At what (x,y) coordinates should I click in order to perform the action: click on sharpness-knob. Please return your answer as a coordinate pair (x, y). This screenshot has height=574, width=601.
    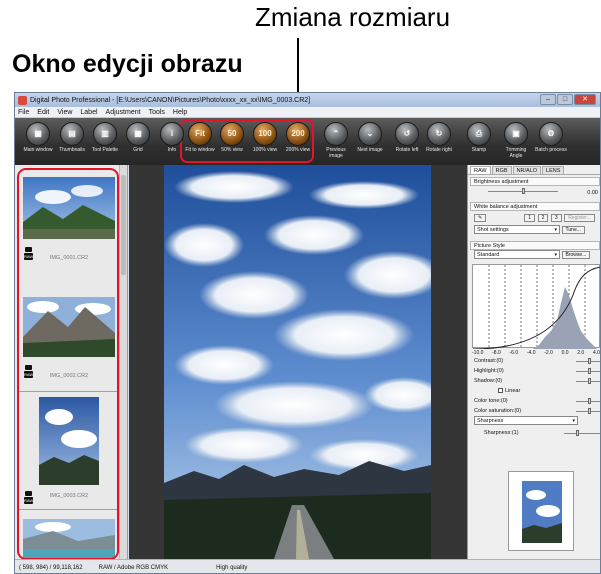
    Looking at the image, I should click on (577, 433).